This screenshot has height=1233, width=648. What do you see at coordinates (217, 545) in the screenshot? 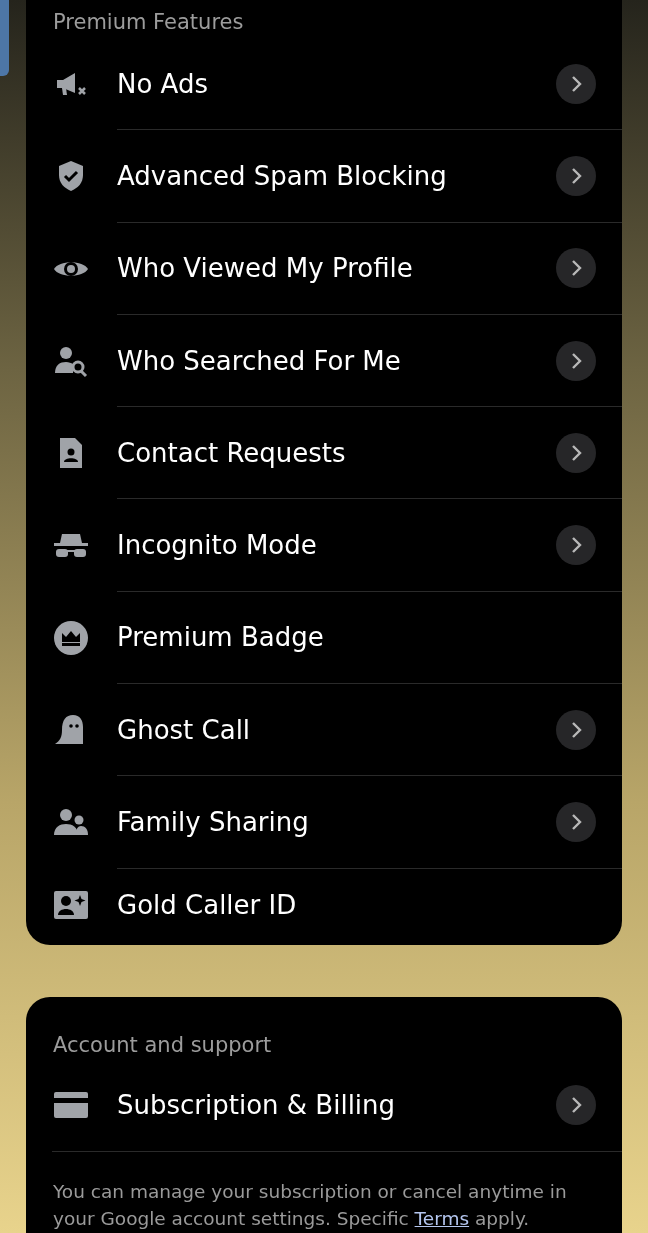
I see `feature-label: Incognito Mode` at bounding box center [217, 545].